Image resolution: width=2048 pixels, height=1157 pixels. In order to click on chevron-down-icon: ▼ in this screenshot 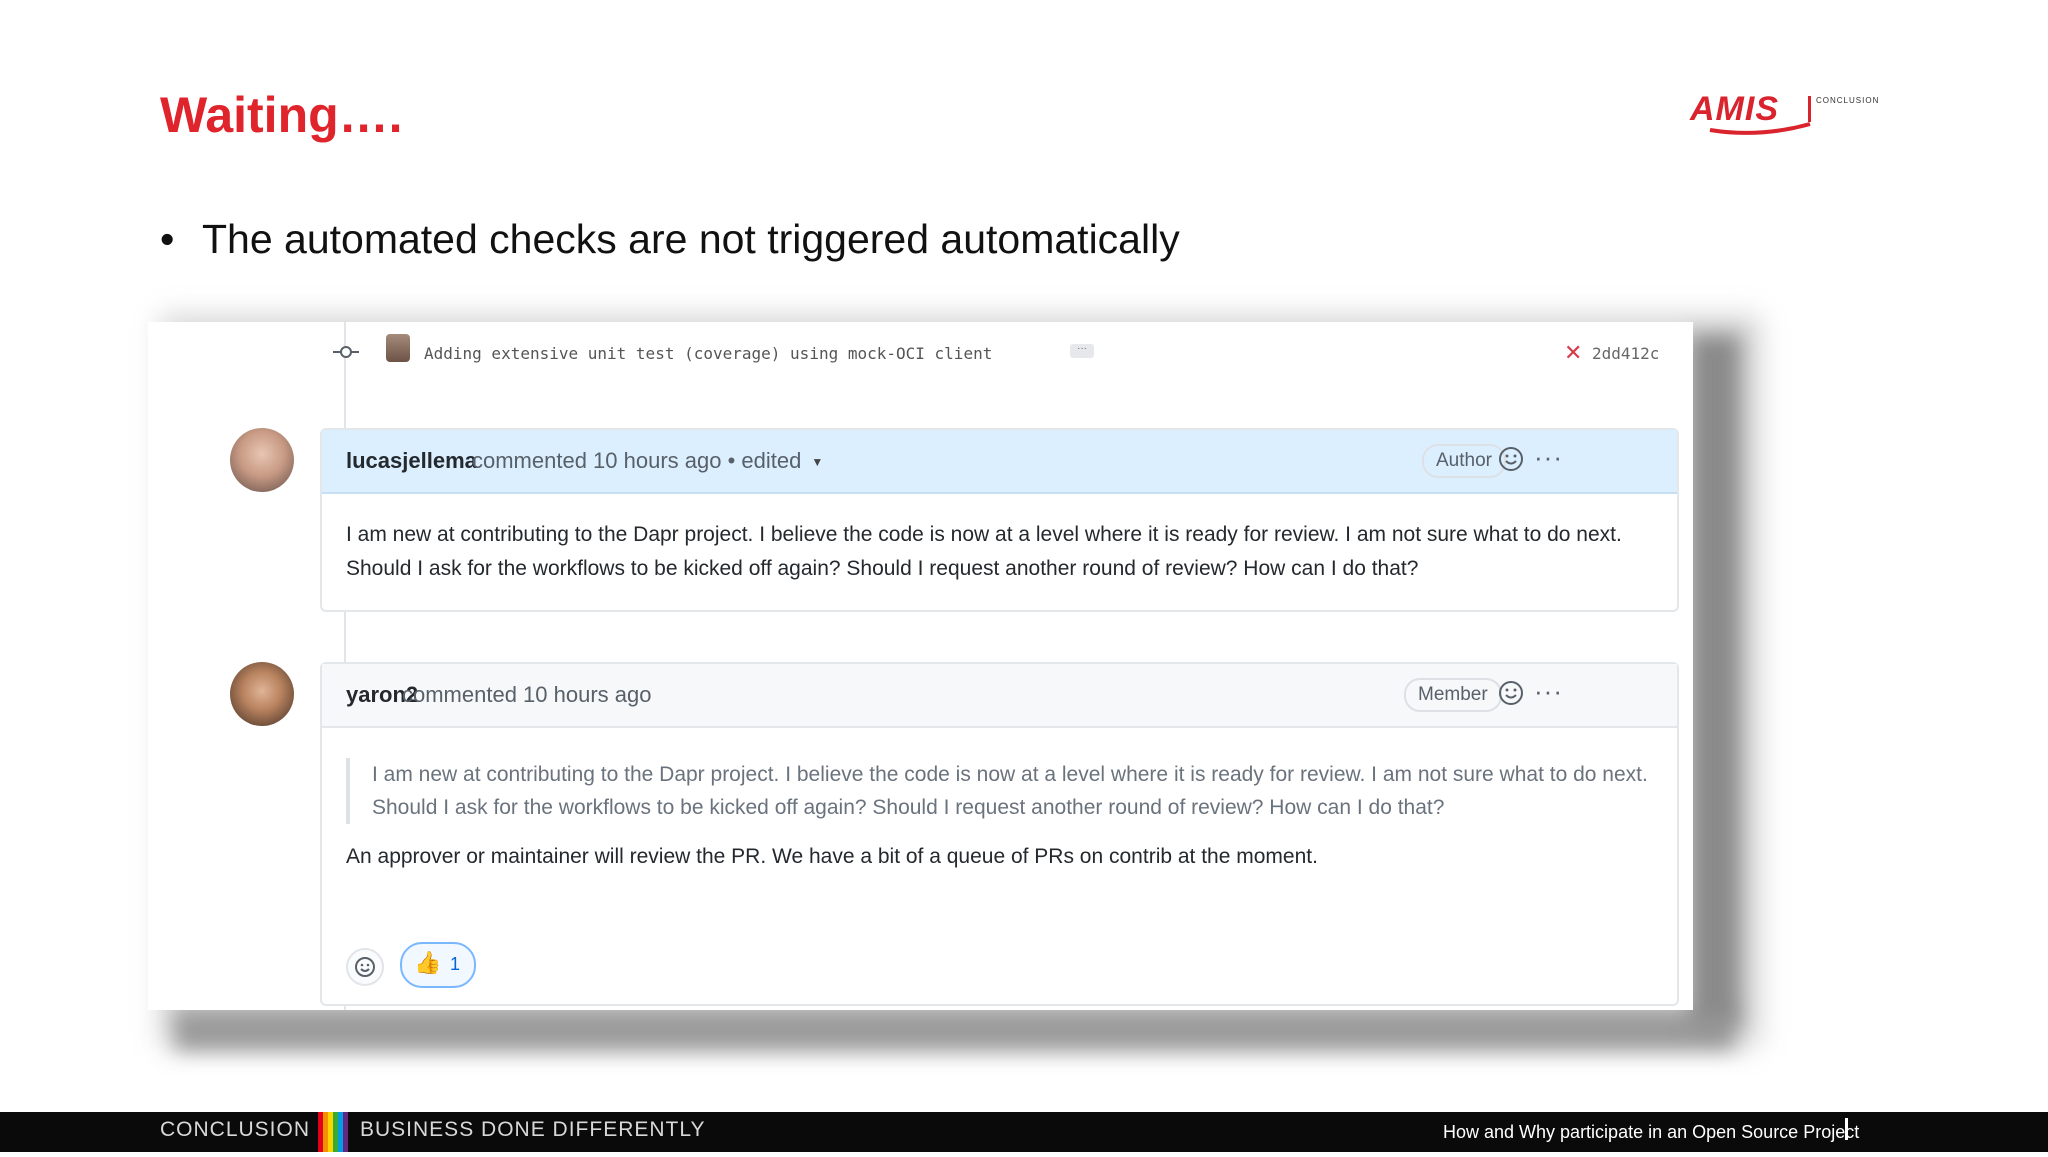, I will do `click(817, 462)`.